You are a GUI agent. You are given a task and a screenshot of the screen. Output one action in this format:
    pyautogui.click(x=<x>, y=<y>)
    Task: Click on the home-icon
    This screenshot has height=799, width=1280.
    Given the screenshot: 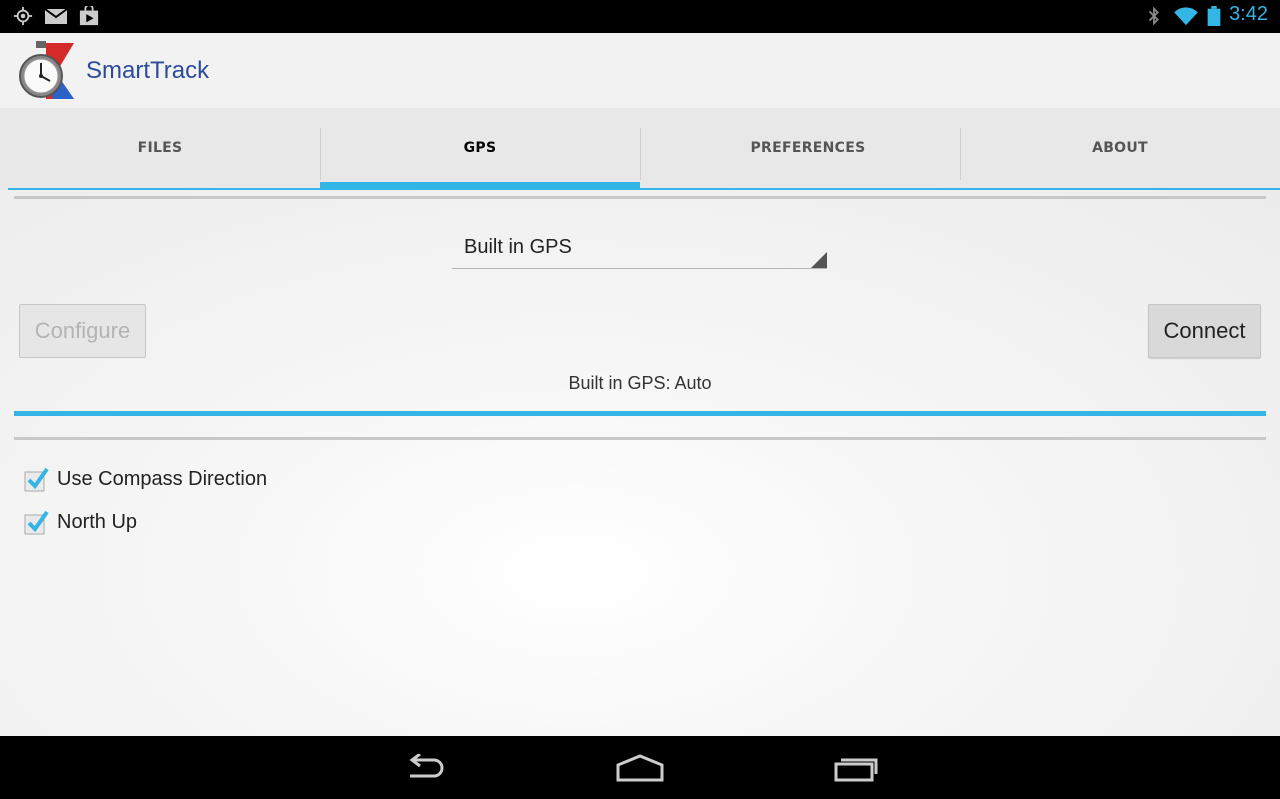 What is the action you would take?
    pyautogui.click(x=640, y=768)
    